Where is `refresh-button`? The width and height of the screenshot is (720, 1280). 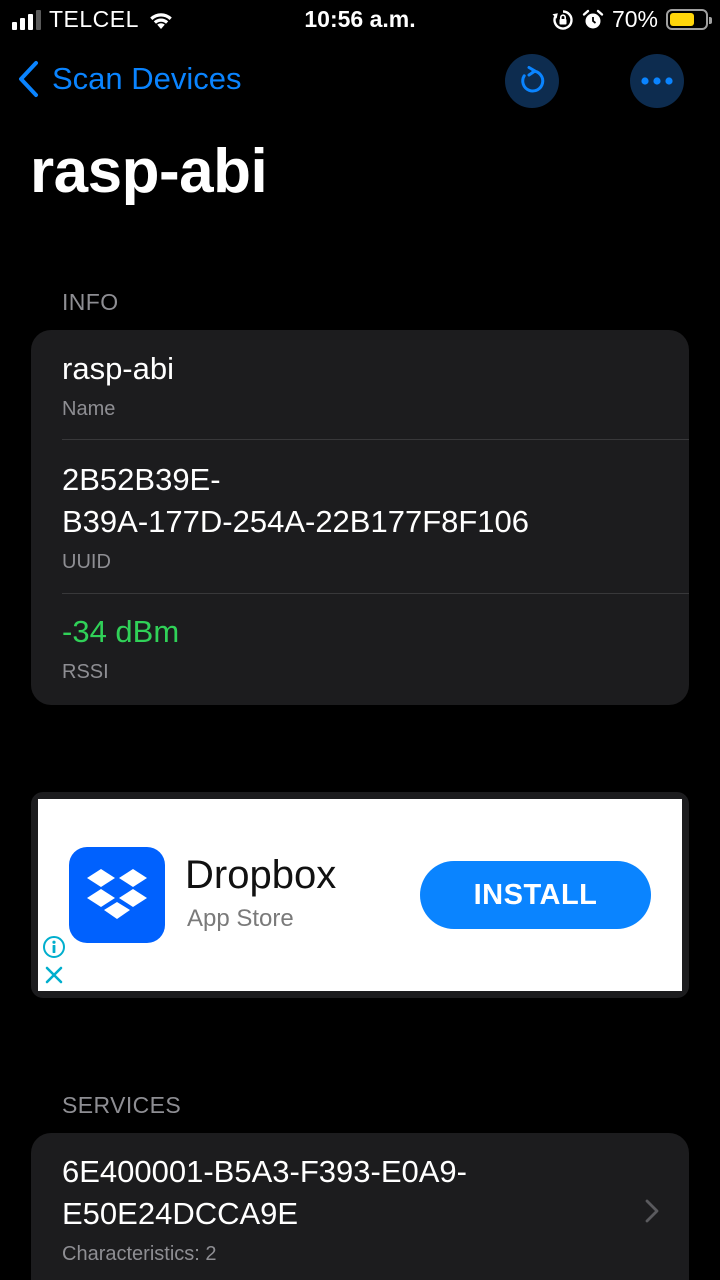 refresh-button is located at coordinates (532, 81).